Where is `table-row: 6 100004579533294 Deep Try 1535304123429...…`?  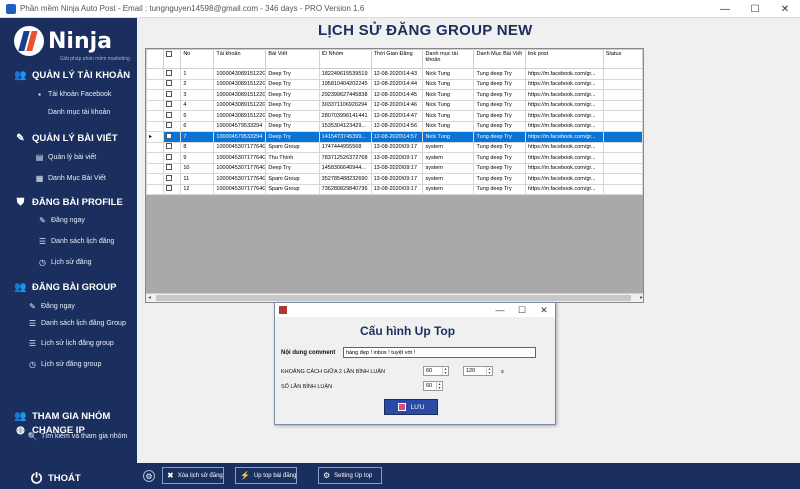 table-row: 6 100004579533294 Deep Try 1535304123429...… is located at coordinates (394, 126).